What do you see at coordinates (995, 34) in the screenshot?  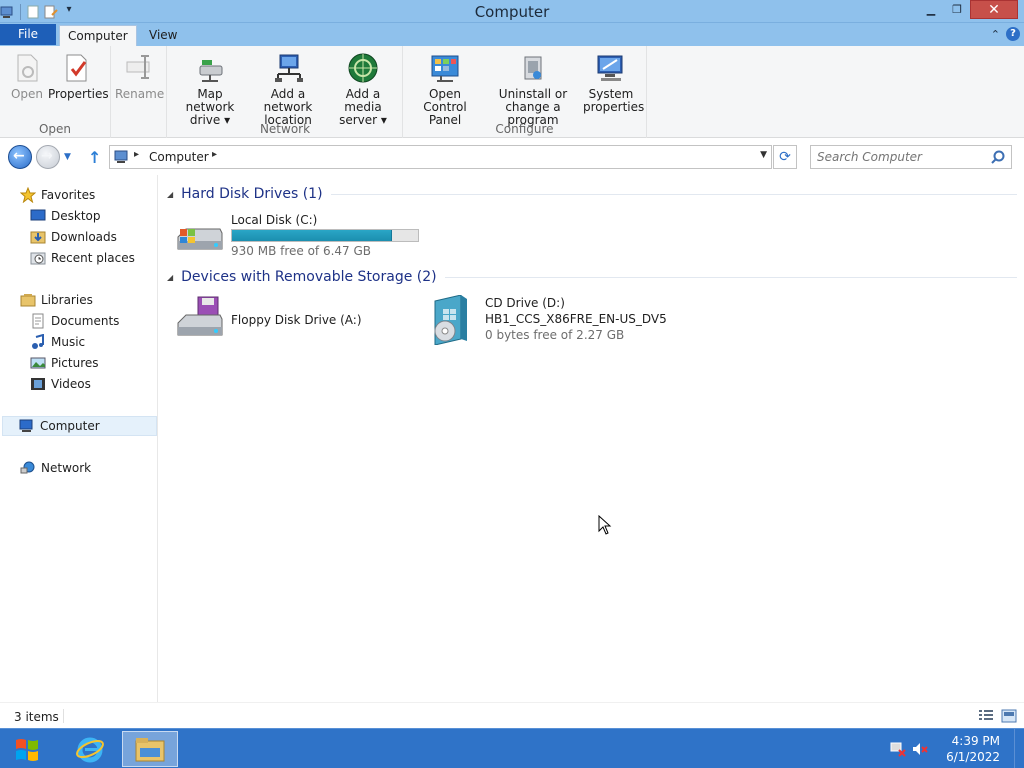 I see `collapse-ribbon-chevron-icon: ⌃` at bounding box center [995, 34].